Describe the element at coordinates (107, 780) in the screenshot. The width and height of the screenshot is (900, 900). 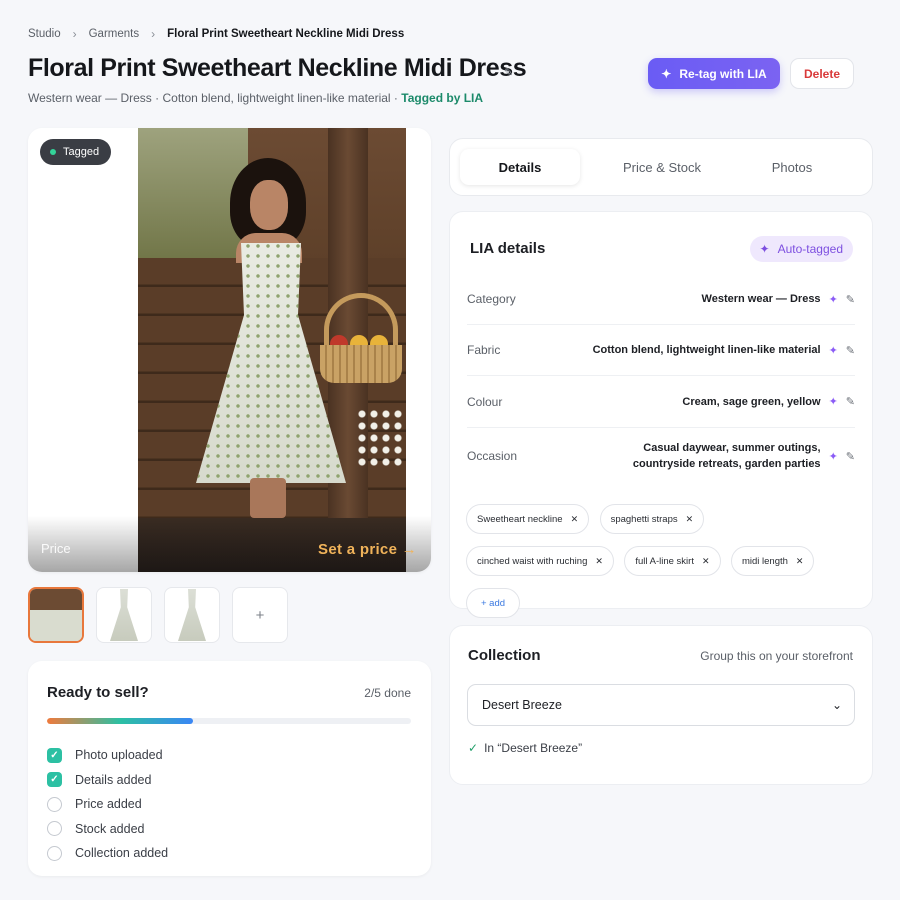
I see `checklist-item: ✓ Details added` at that location.